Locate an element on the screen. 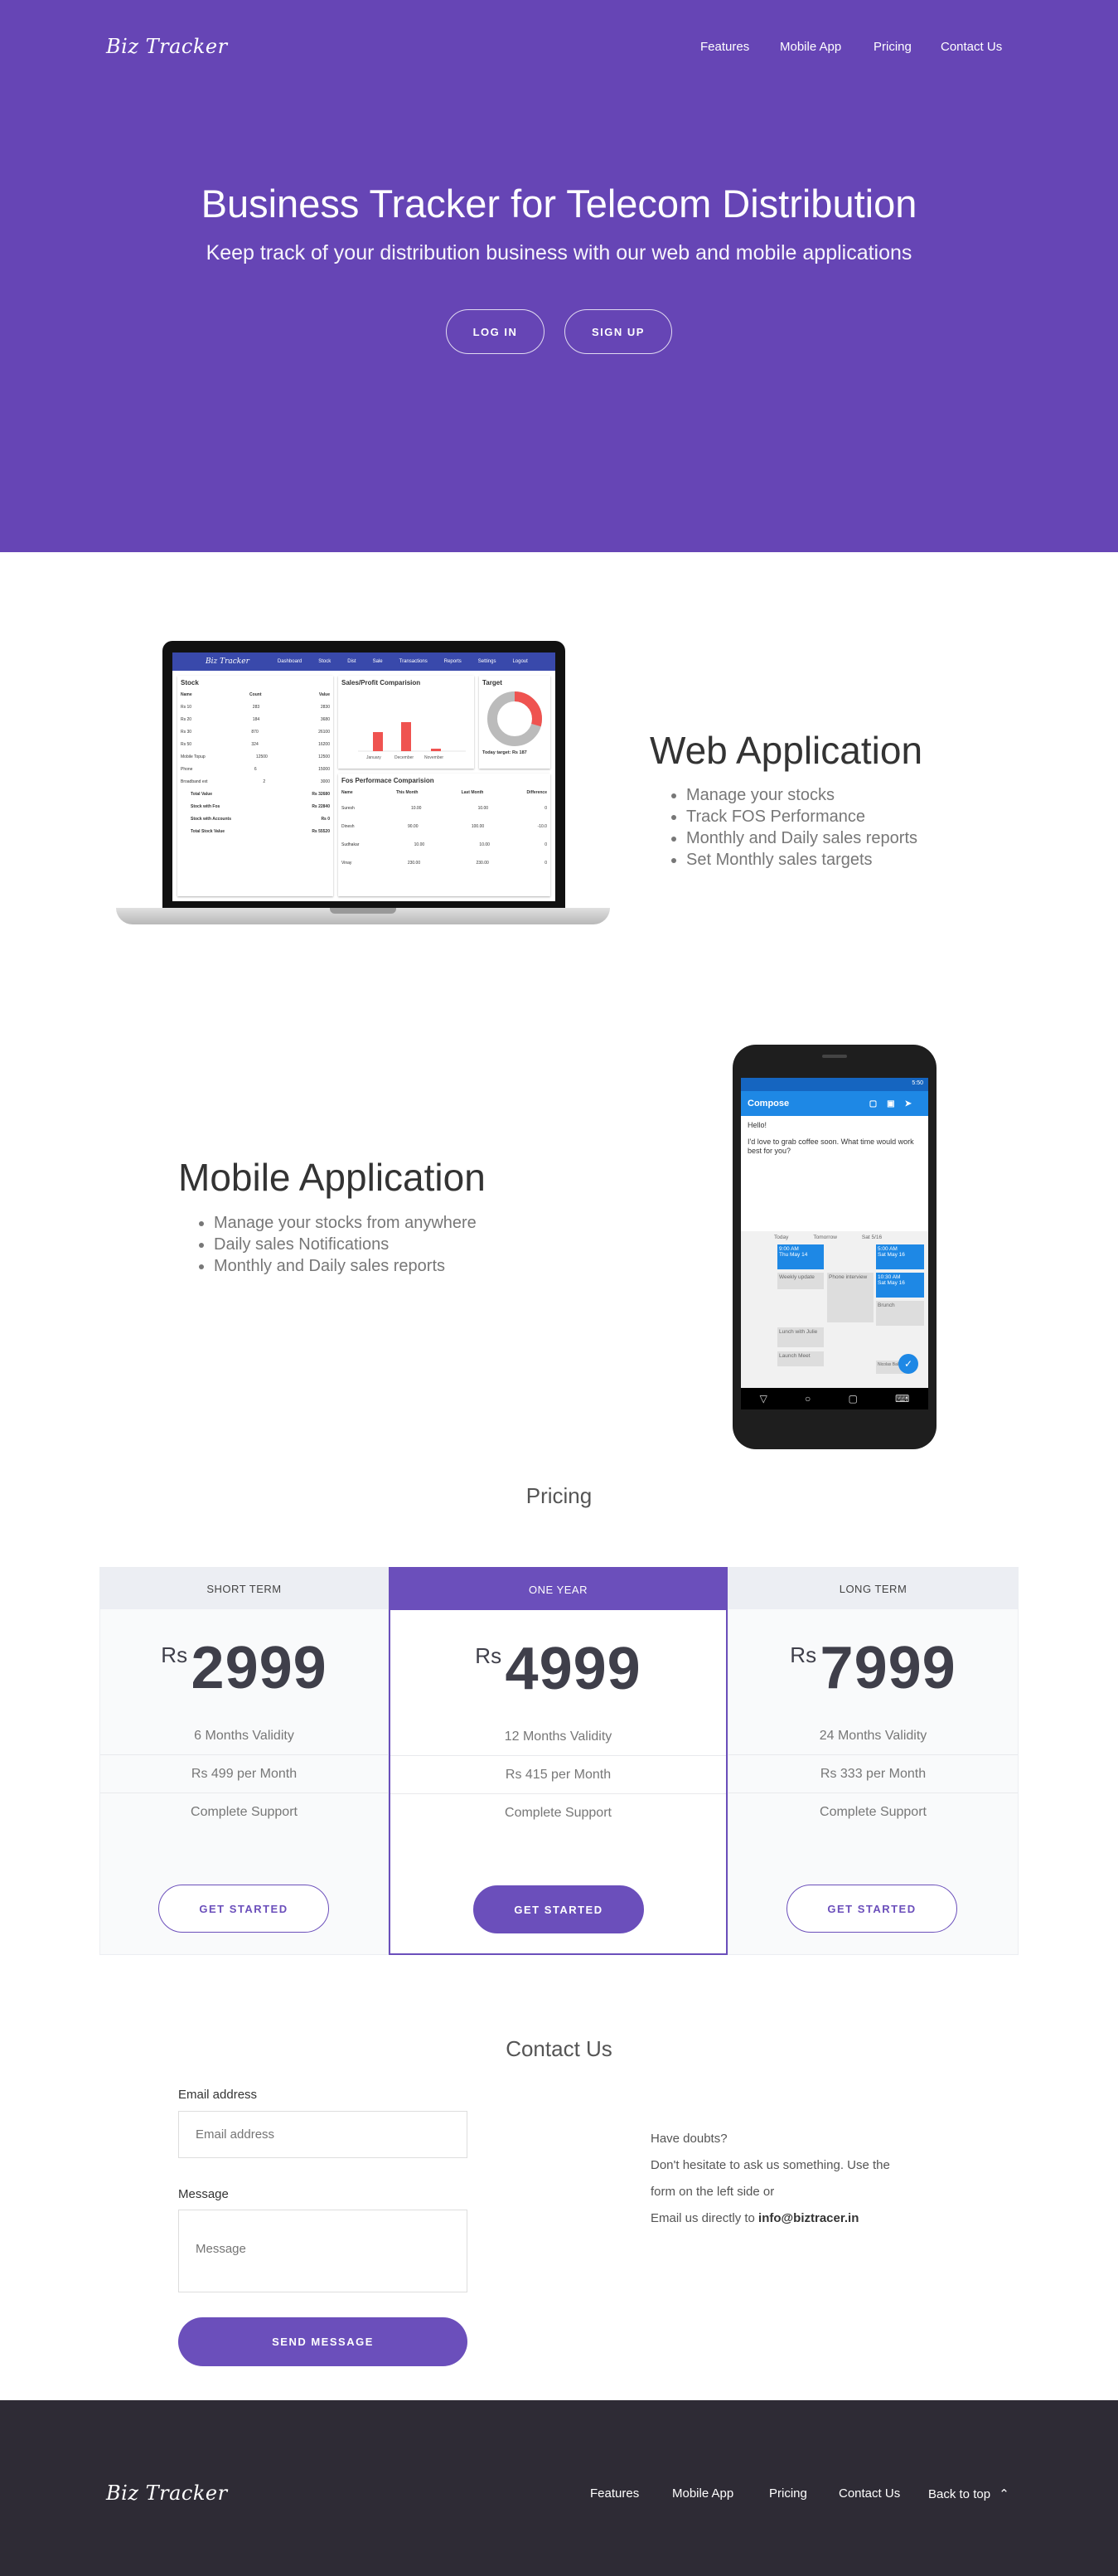 This screenshot has height=2576, width=1118. sales-card-title: Sales/Profit Comparision is located at coordinates (381, 682).